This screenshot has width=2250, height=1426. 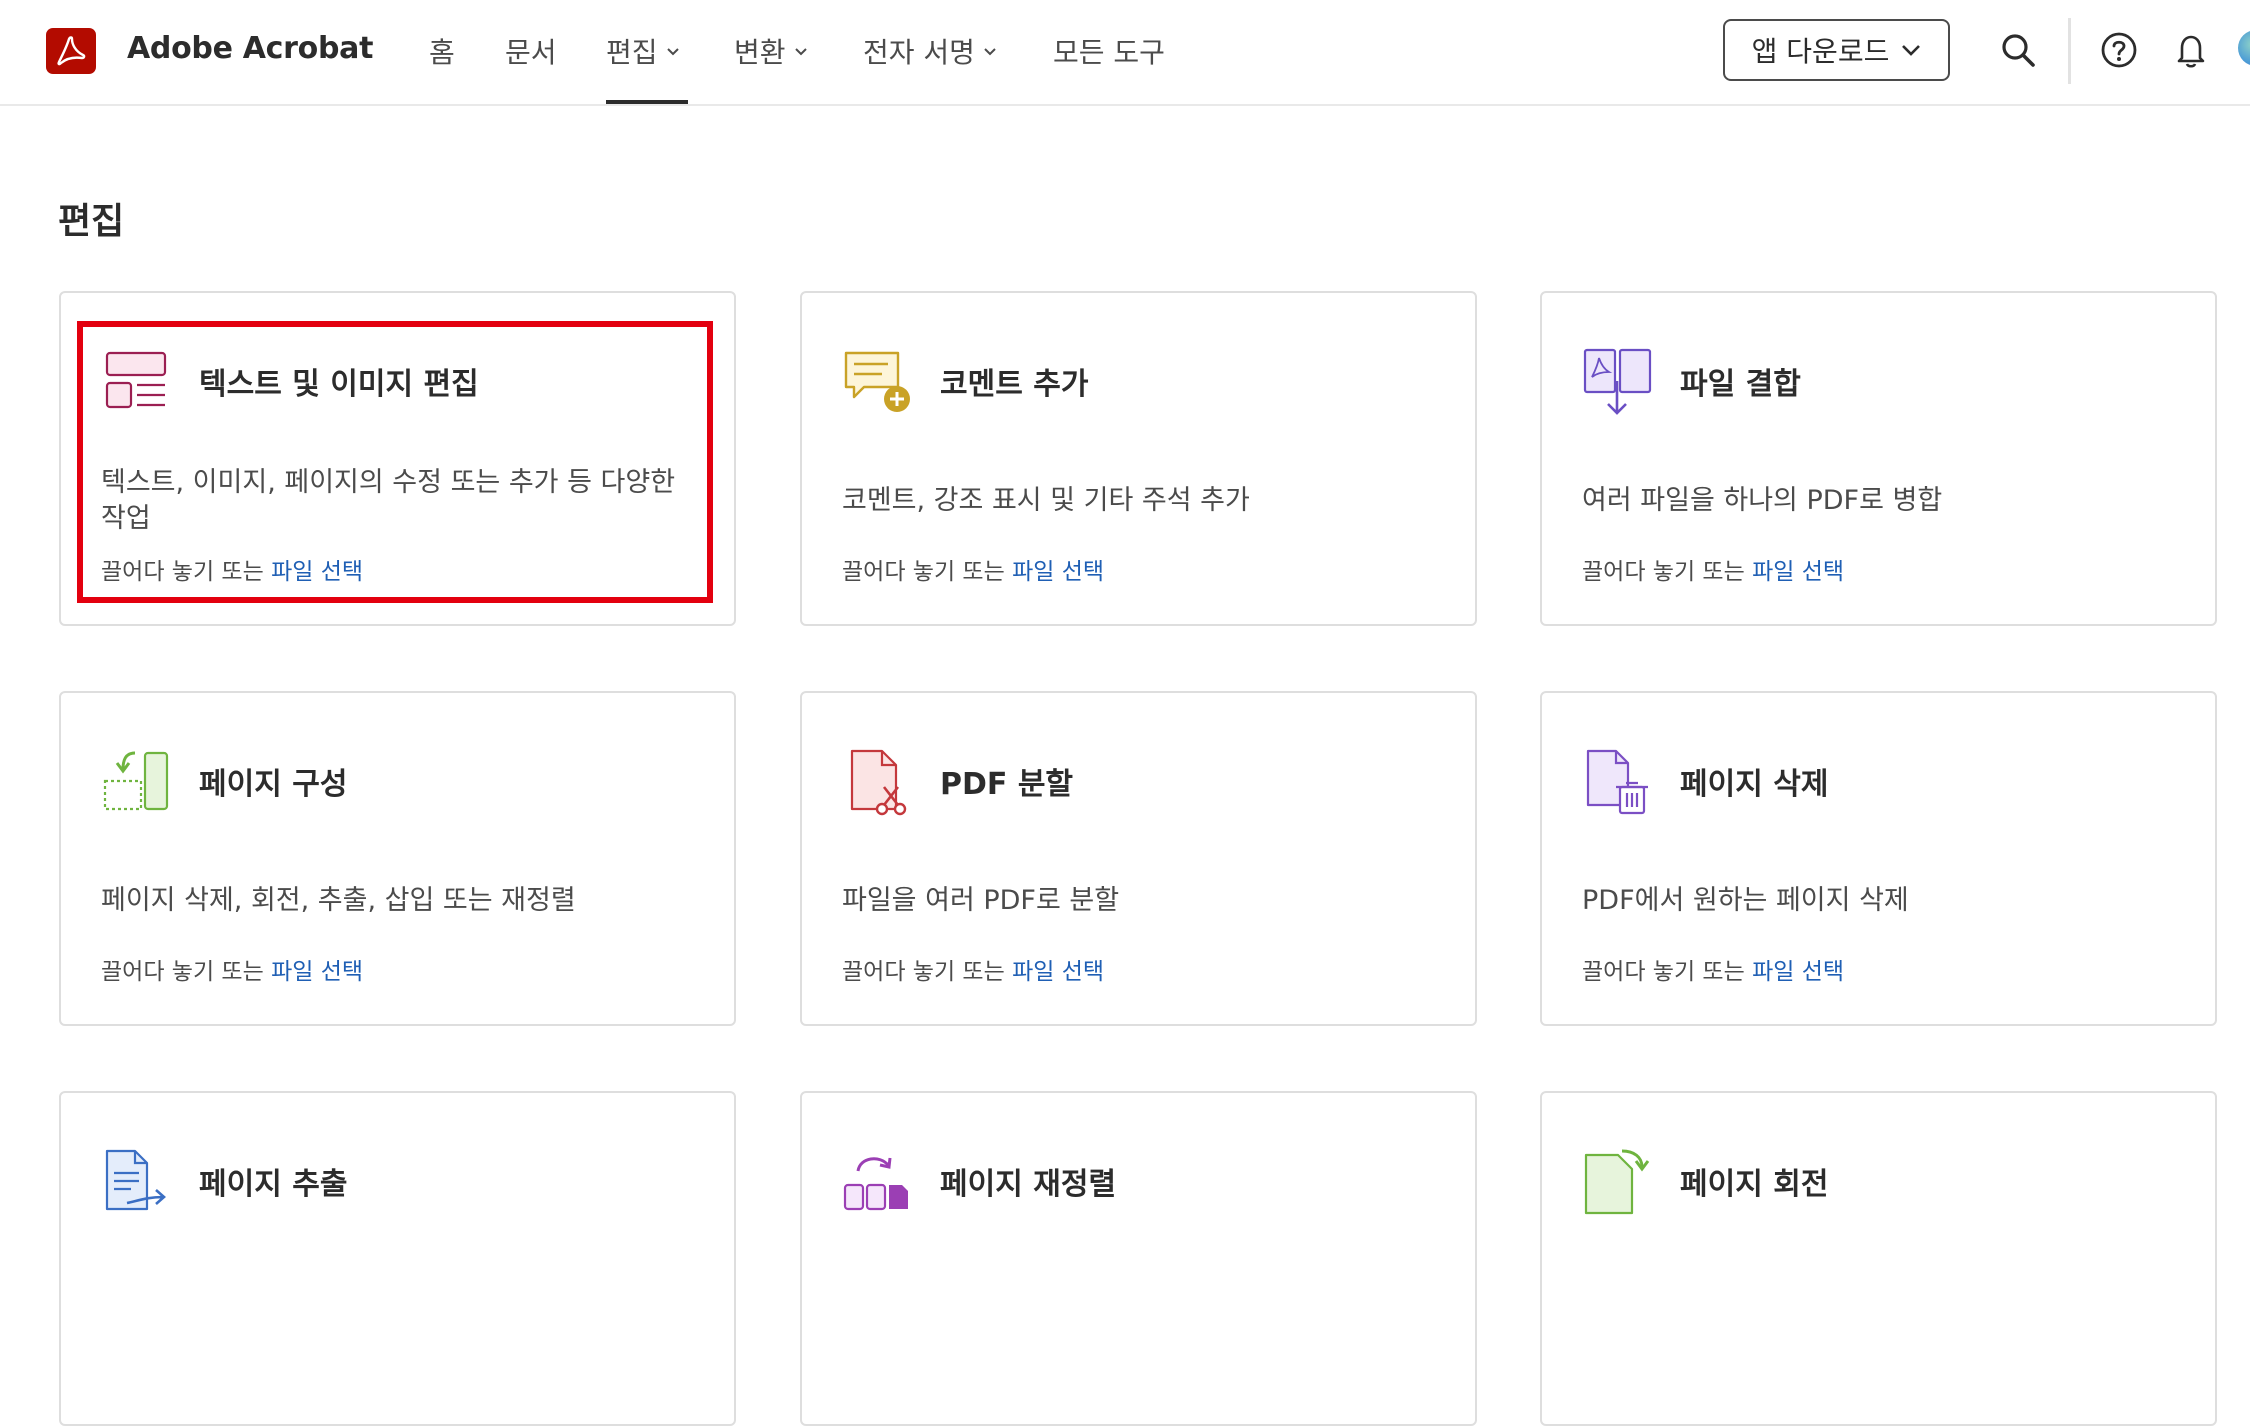 What do you see at coordinates (1820, 51) in the screenshot?
I see `download-app-label: 앱 다운로드` at bounding box center [1820, 51].